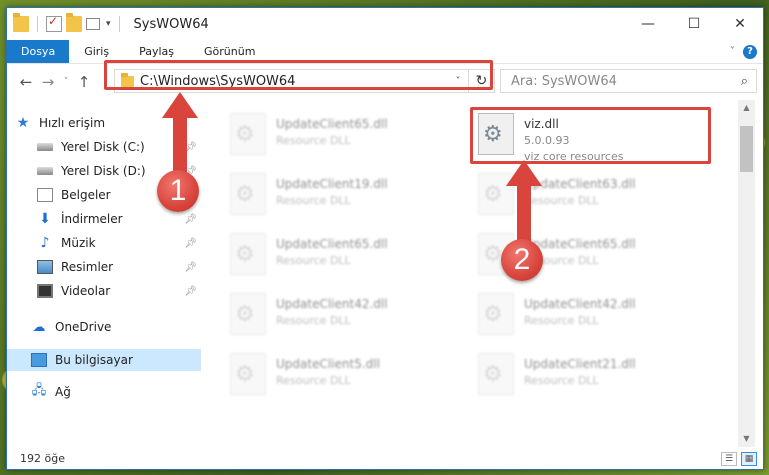 Image resolution: width=769 pixels, height=475 pixels. Describe the element at coordinates (74, 22) in the screenshot. I see `new-folder-icon` at that location.